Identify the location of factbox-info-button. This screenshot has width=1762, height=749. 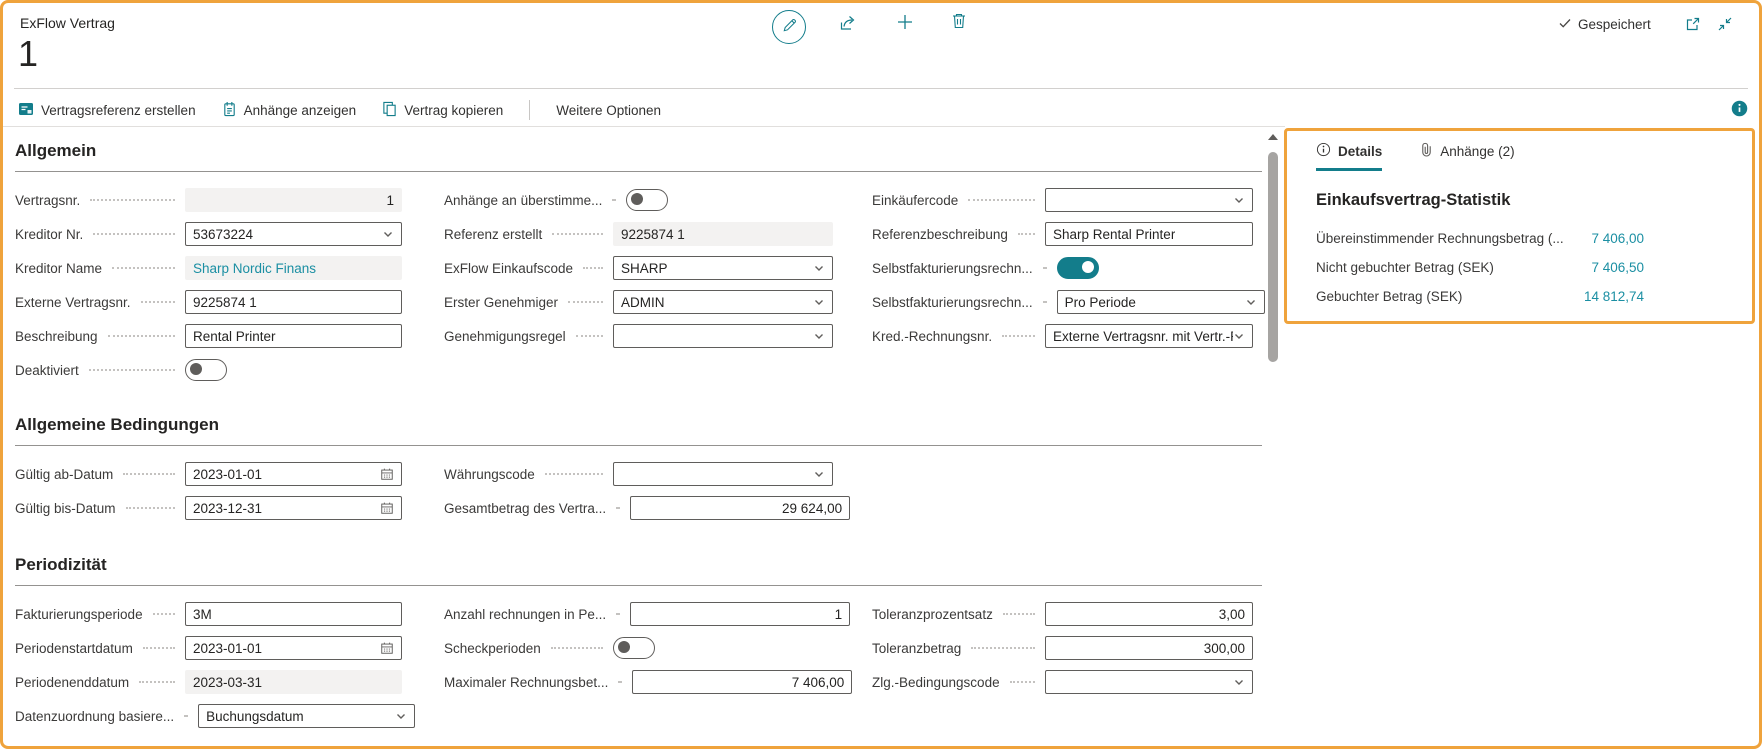
(1739, 109).